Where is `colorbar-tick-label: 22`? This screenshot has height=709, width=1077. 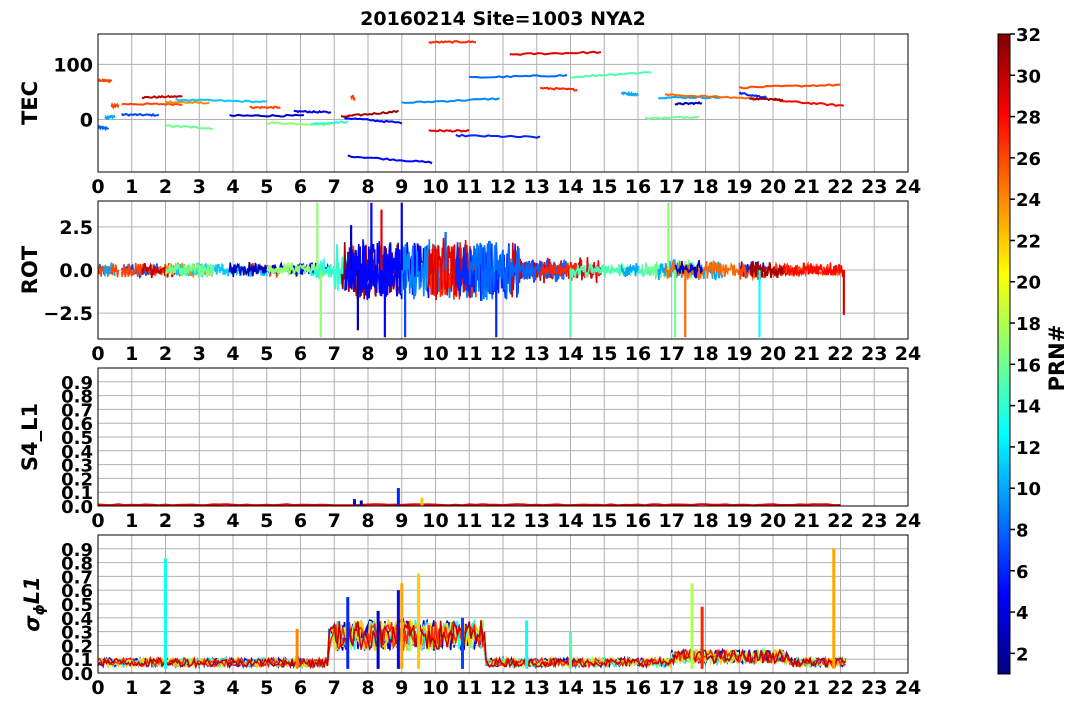 colorbar-tick-label: 22 is located at coordinates (1028, 241).